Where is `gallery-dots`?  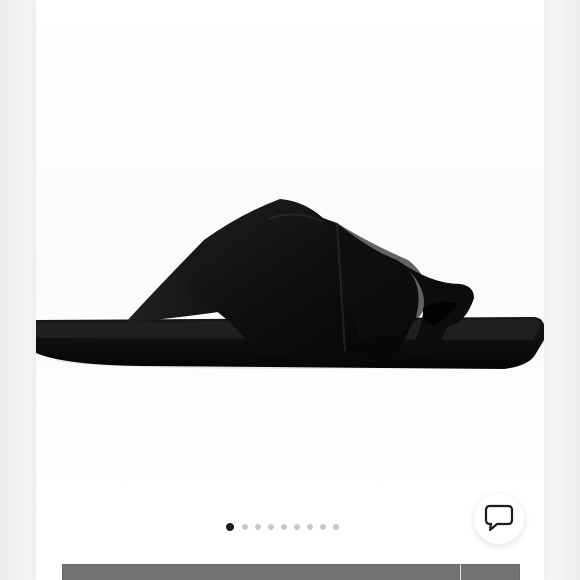 gallery-dots is located at coordinates (282, 527).